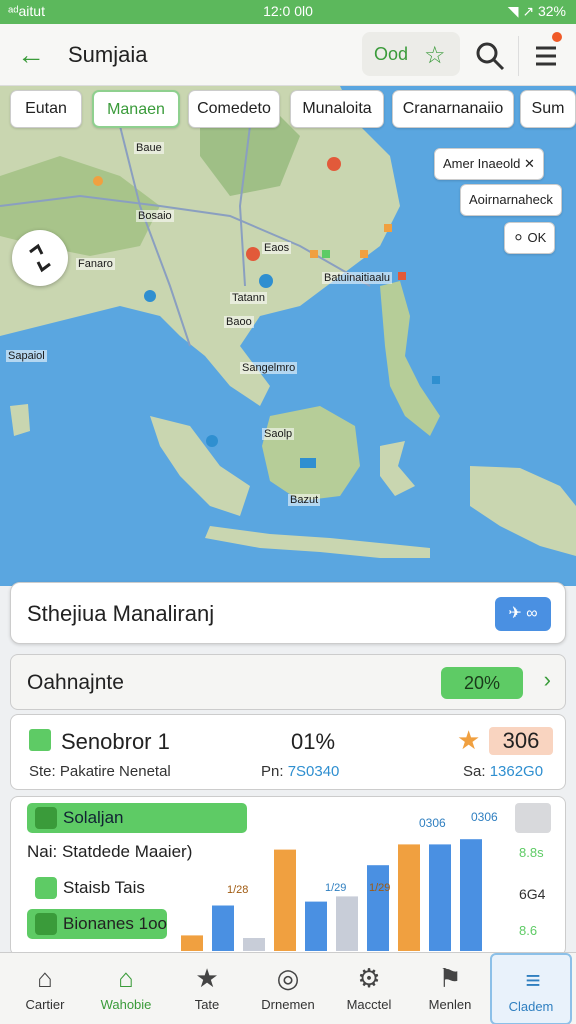 Image resolution: width=576 pixels, height=1024 pixels. What do you see at coordinates (155, 216) in the screenshot?
I see `map-label: Bosaio` at bounding box center [155, 216].